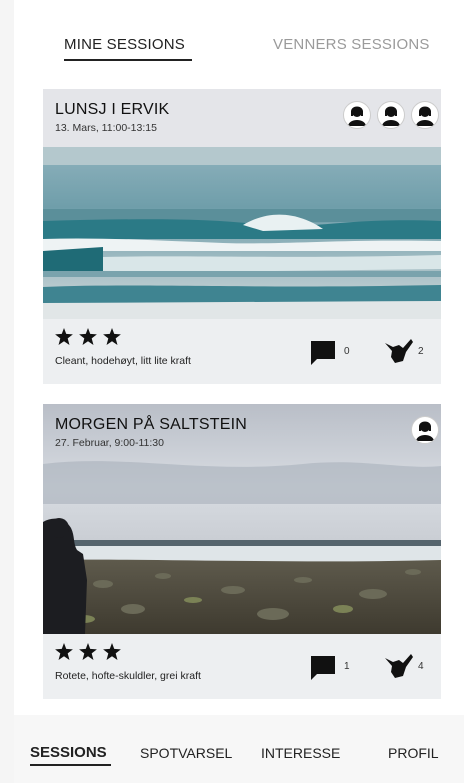 The width and height of the screenshot is (464, 783). What do you see at coordinates (106, 128) in the screenshot?
I see `session-date: 13. Mars, 11:00-13:15` at bounding box center [106, 128].